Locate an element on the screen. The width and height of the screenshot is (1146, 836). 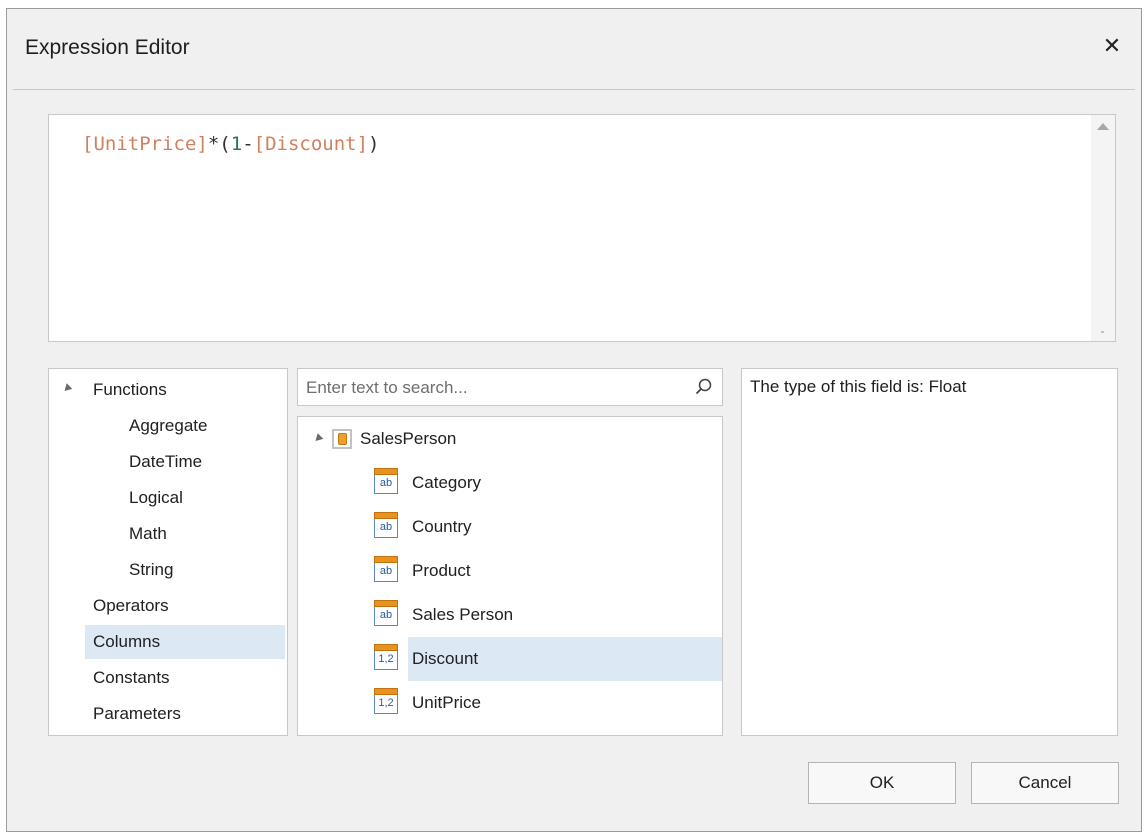
expression-token-num: 1 is located at coordinates (236, 144).